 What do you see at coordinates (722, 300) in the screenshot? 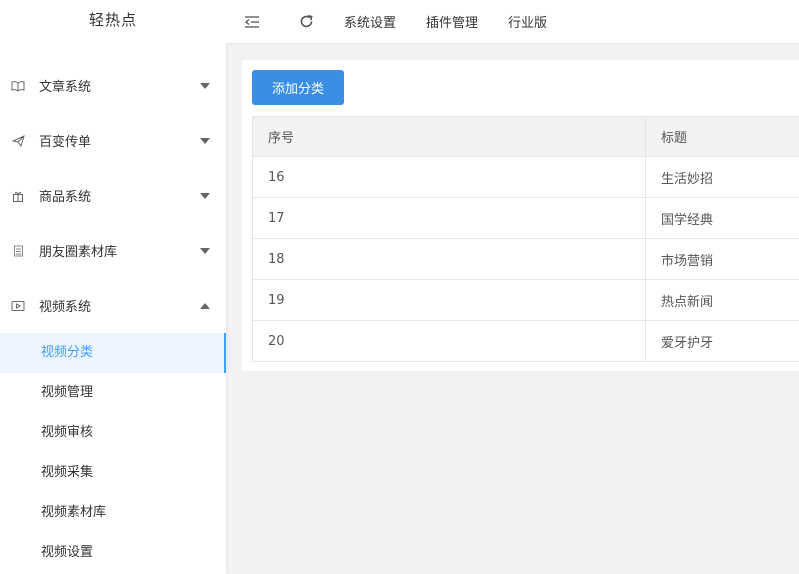
I see `cell-title: 热点新闻` at bounding box center [722, 300].